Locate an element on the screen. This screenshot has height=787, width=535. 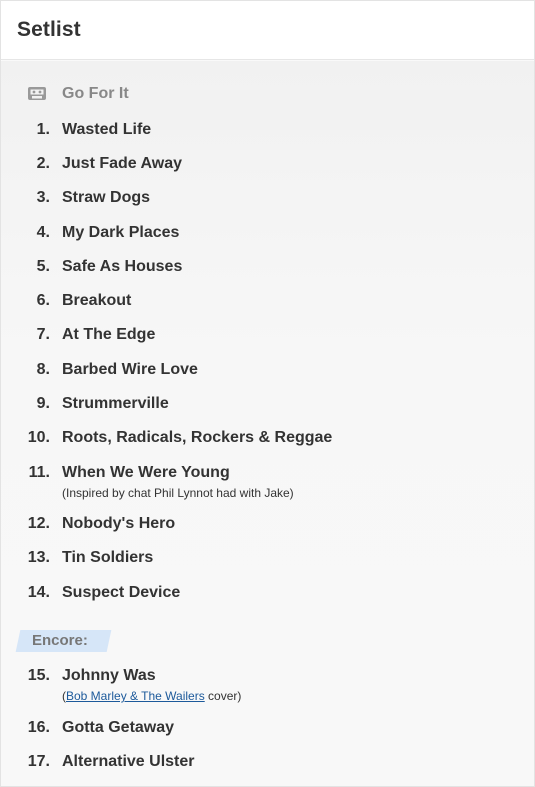
song-number: 4. is located at coordinates (43, 232).